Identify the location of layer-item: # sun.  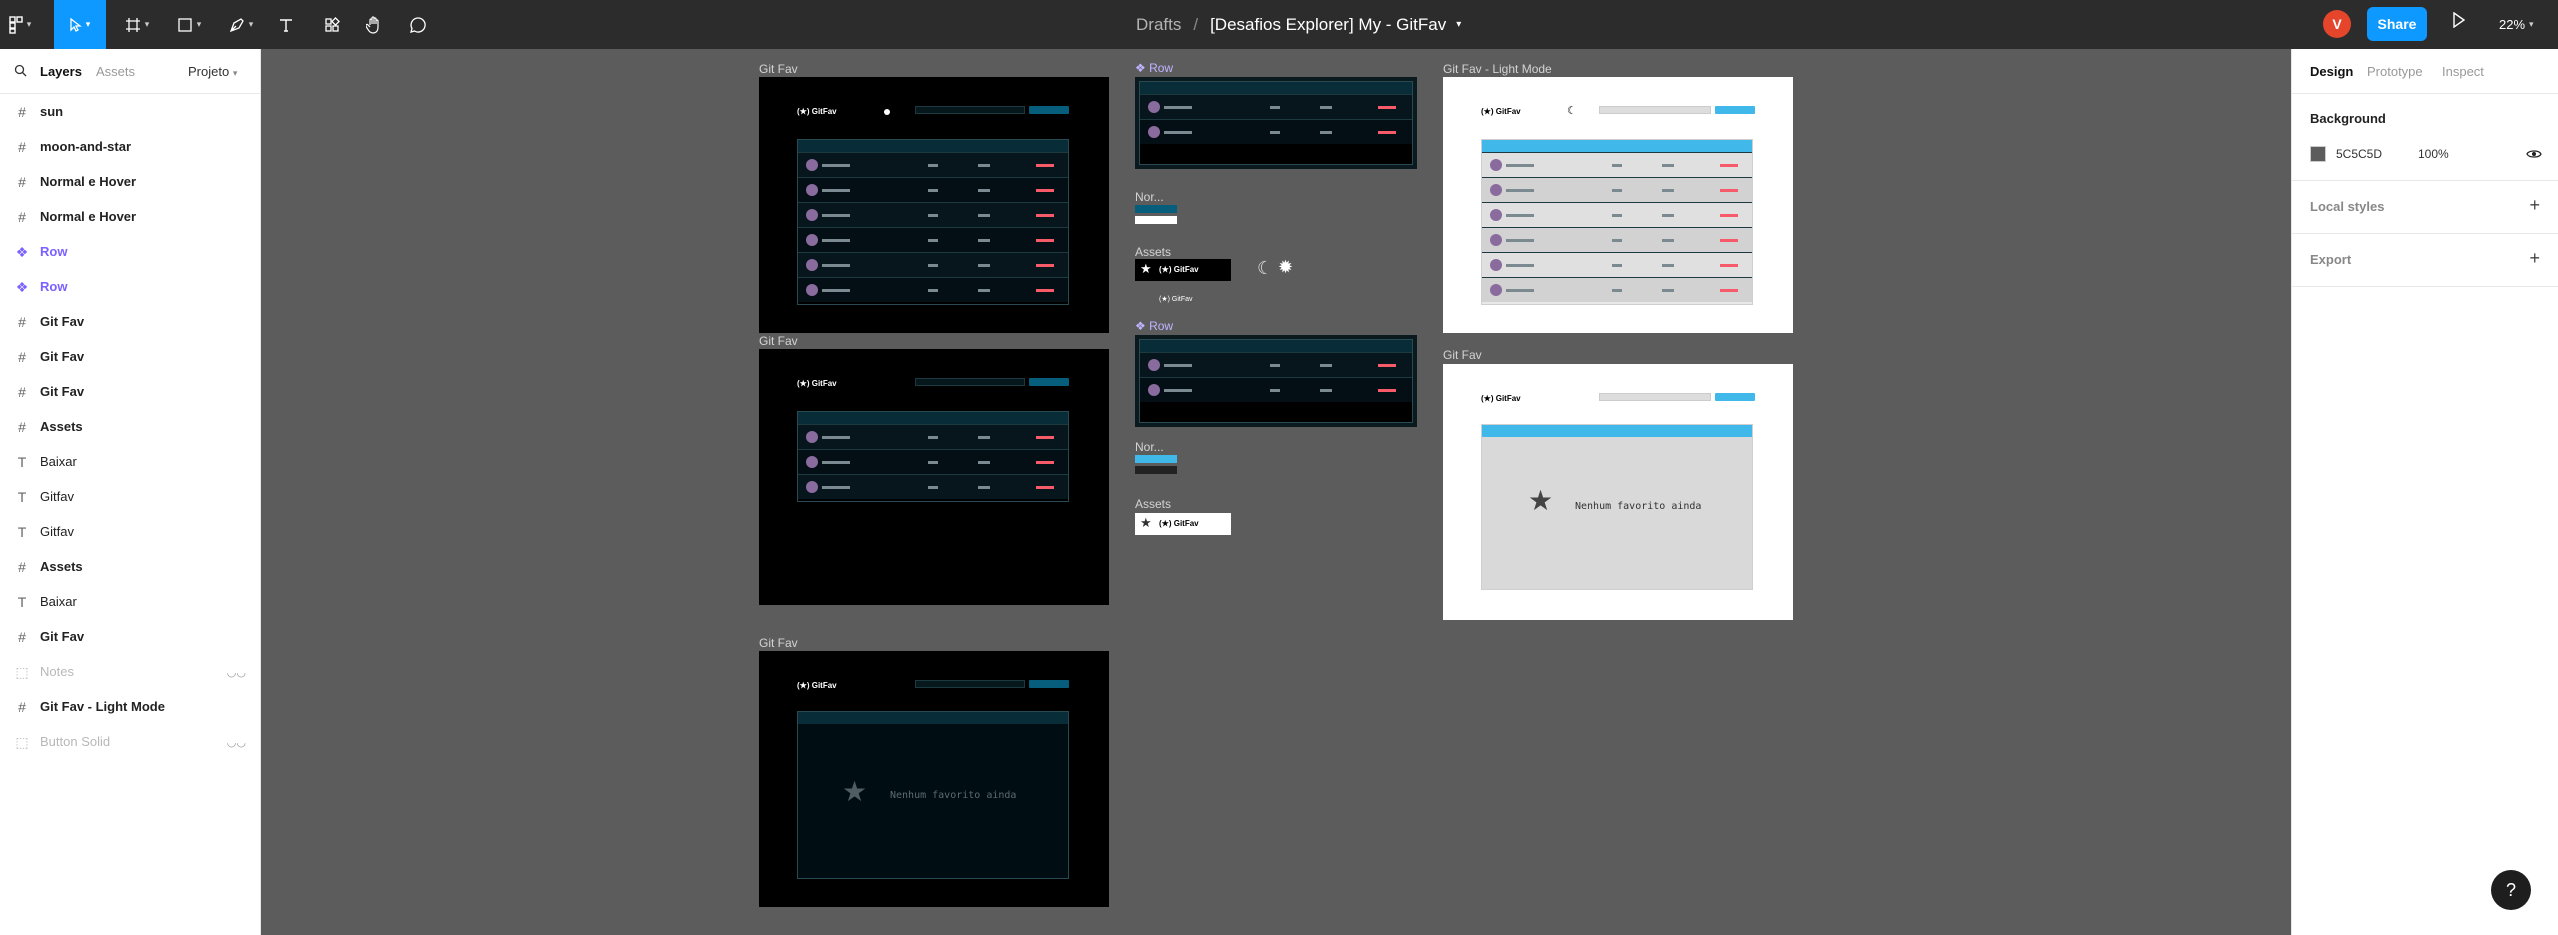
(130, 111).